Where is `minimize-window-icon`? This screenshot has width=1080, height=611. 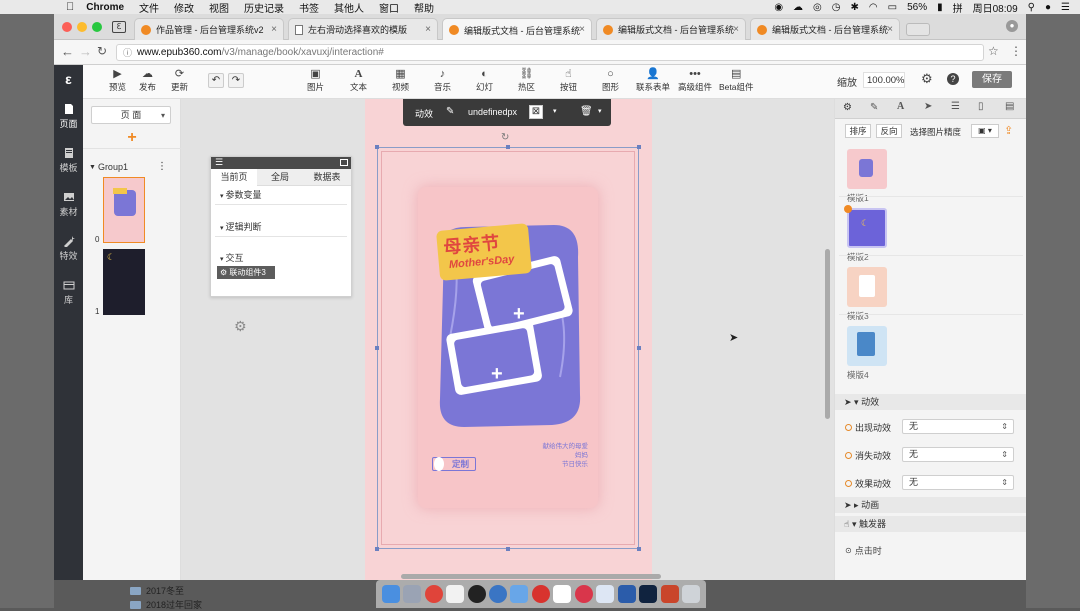 minimize-window-icon is located at coordinates (82, 27).